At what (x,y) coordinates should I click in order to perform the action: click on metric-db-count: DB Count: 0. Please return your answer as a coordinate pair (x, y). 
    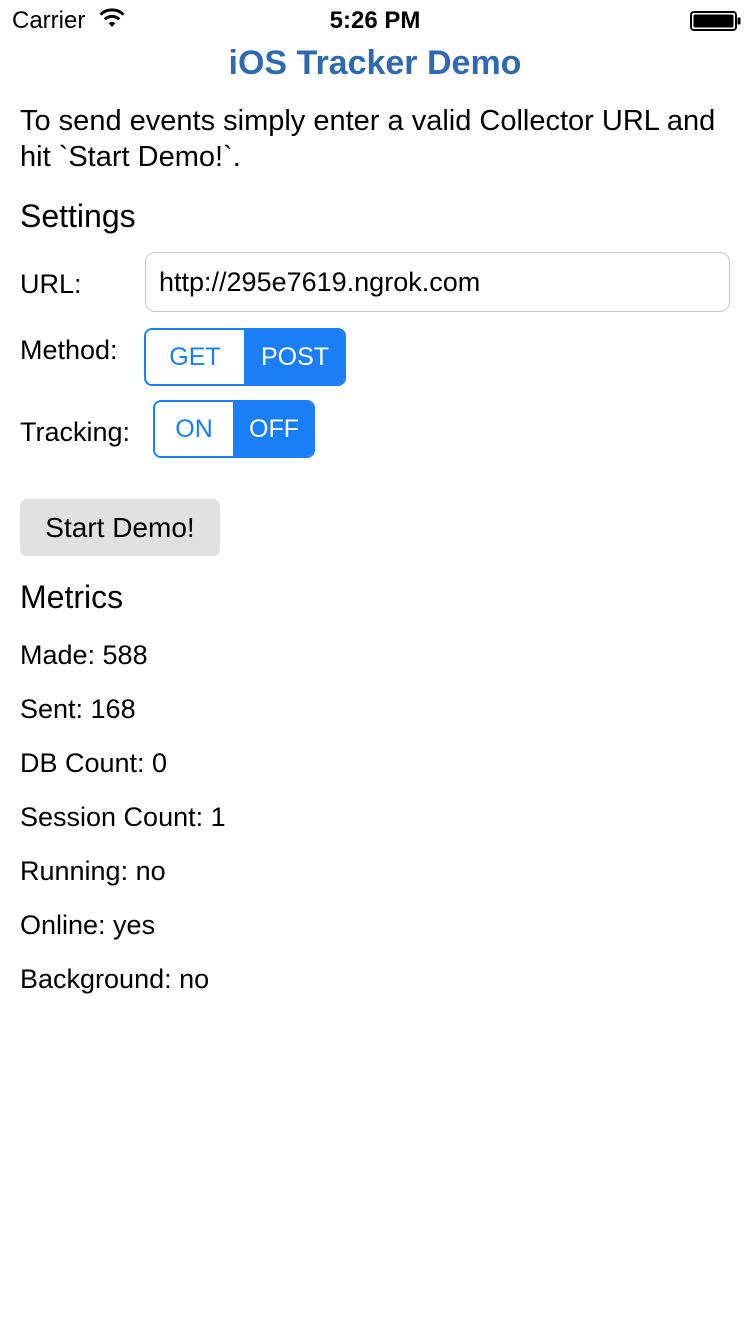
    Looking at the image, I should click on (94, 763).